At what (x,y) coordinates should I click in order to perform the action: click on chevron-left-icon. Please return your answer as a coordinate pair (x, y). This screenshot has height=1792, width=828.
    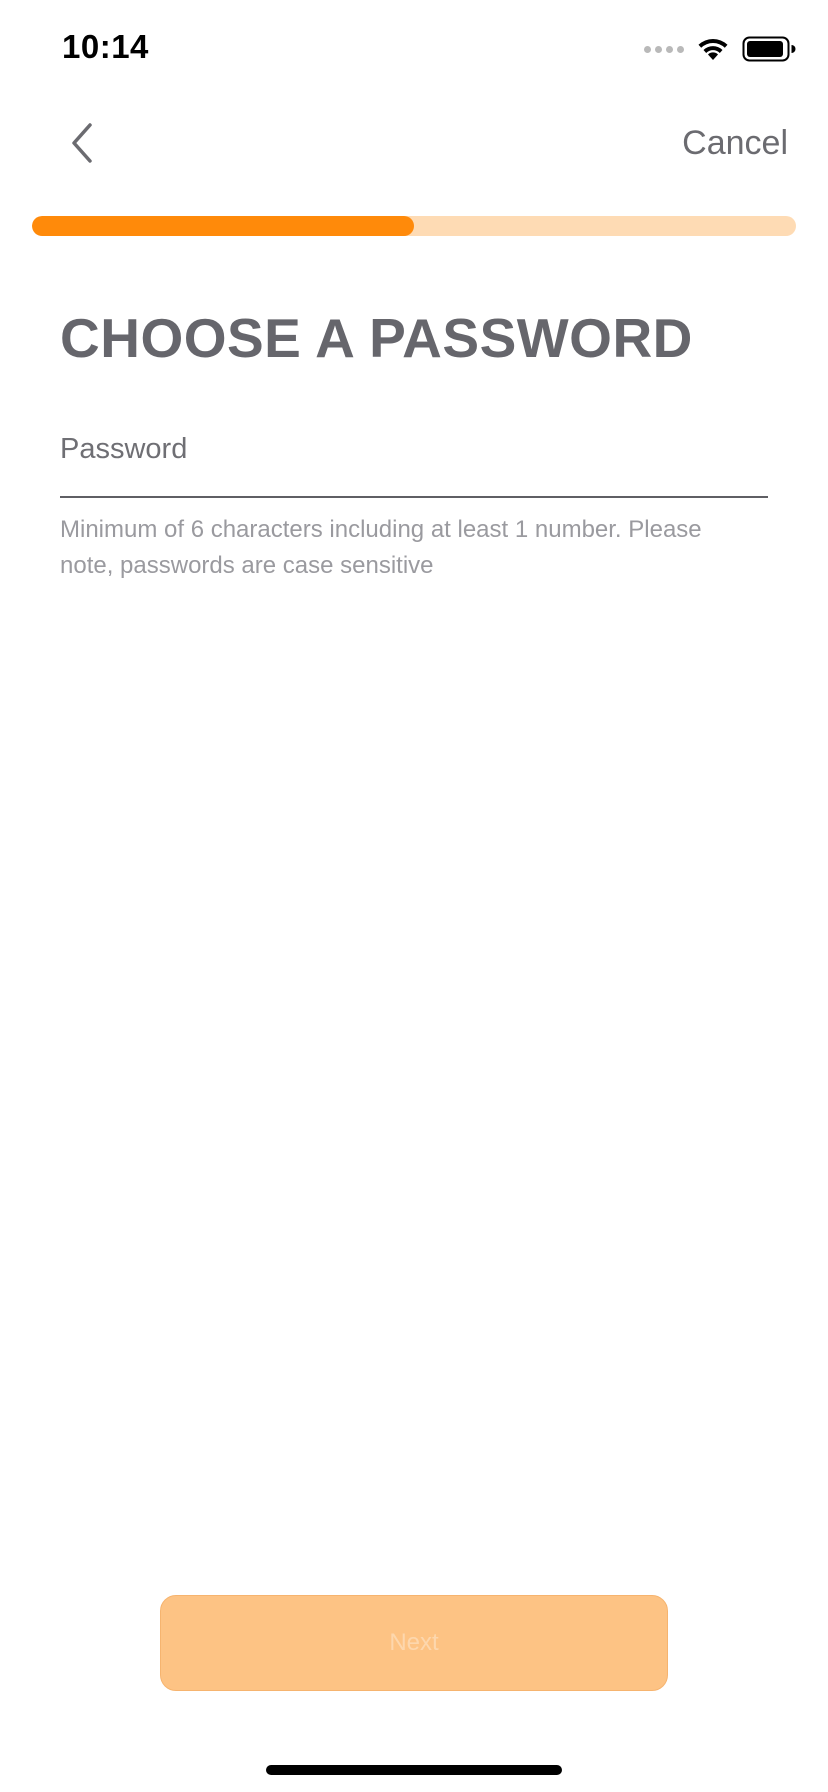
    Looking at the image, I should click on (82, 143).